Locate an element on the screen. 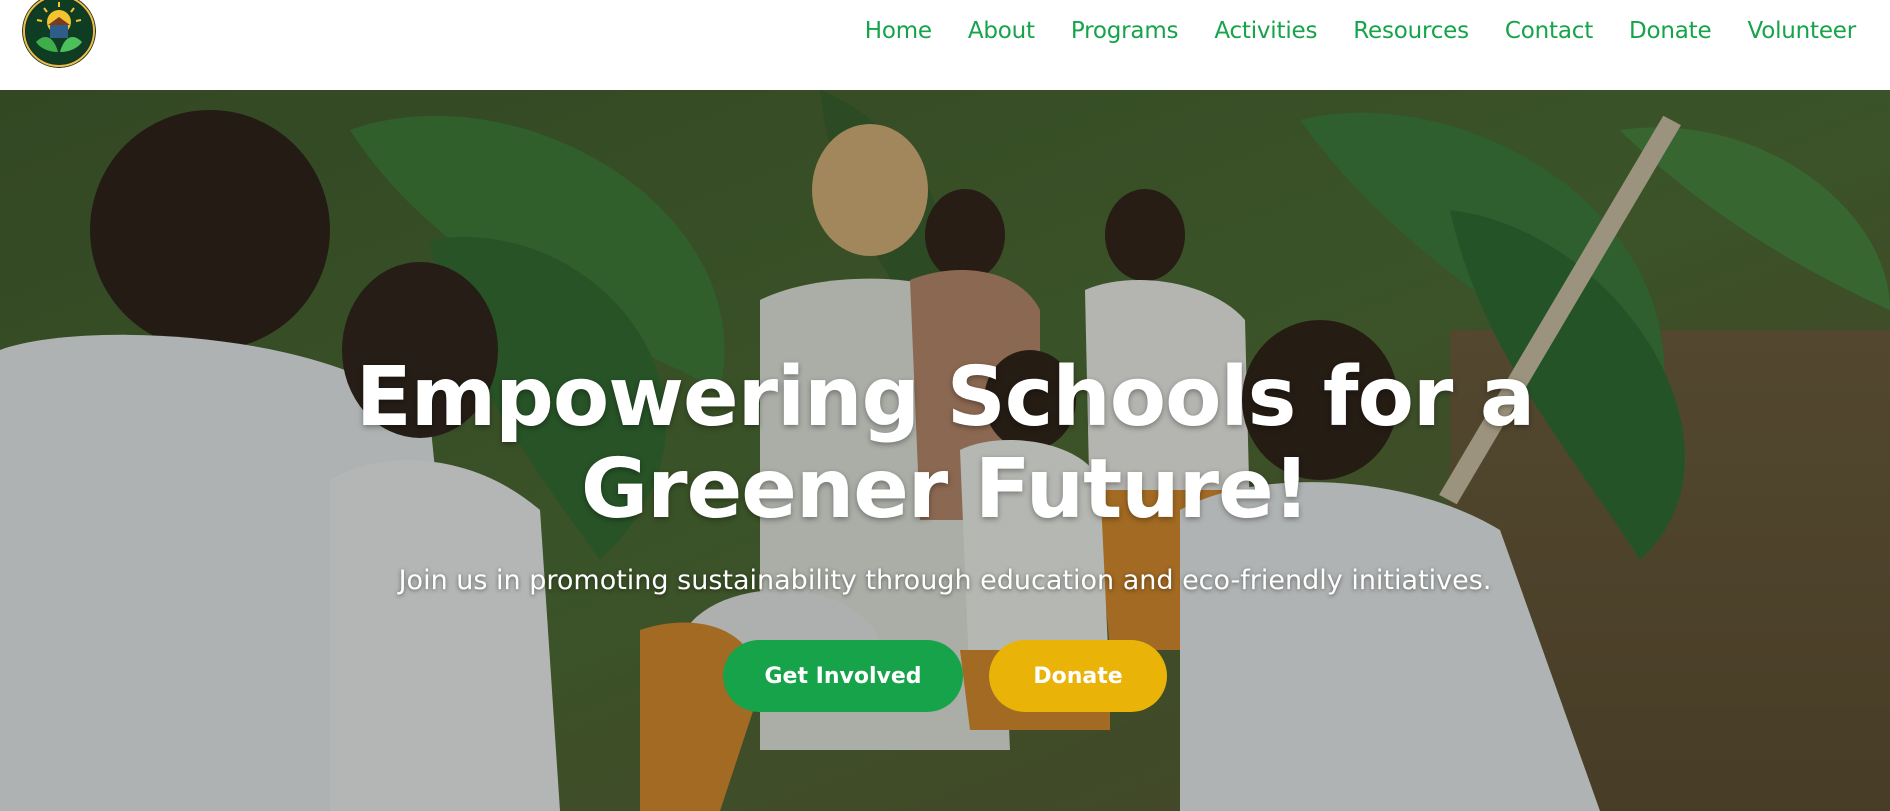 This screenshot has height=811, width=1890. logo-emblem is located at coordinates (59, 34).